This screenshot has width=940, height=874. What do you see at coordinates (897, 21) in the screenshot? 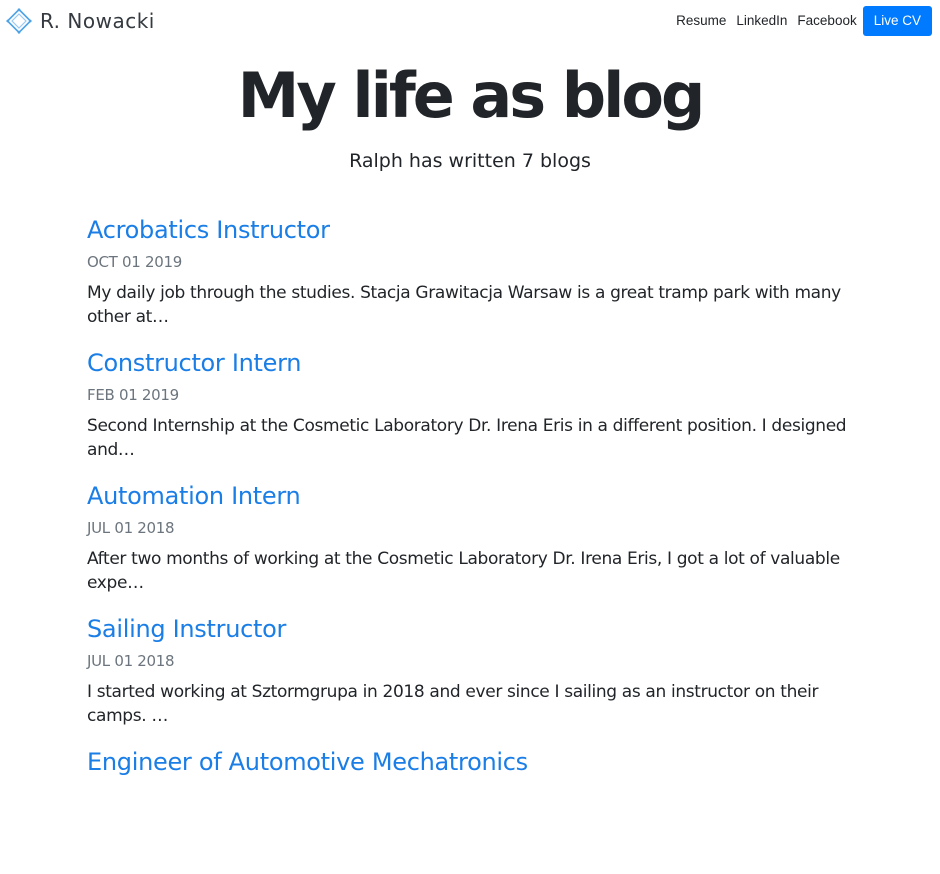
I see `live-cv-button: Live CV` at bounding box center [897, 21].